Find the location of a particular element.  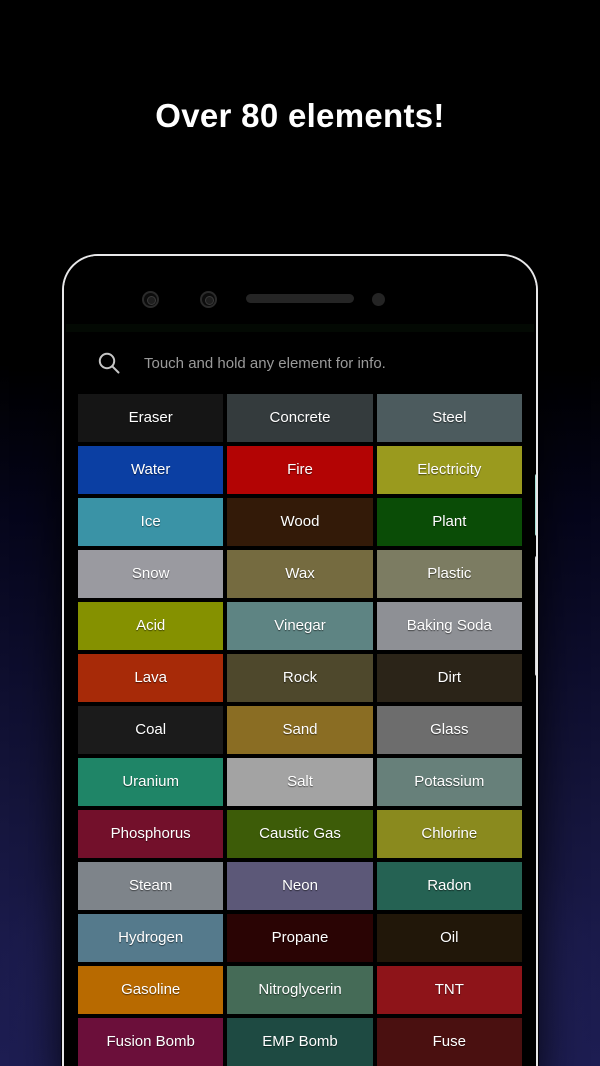

element-row: Phosphorus Caustic Gas Chlorine is located at coordinates (300, 834).